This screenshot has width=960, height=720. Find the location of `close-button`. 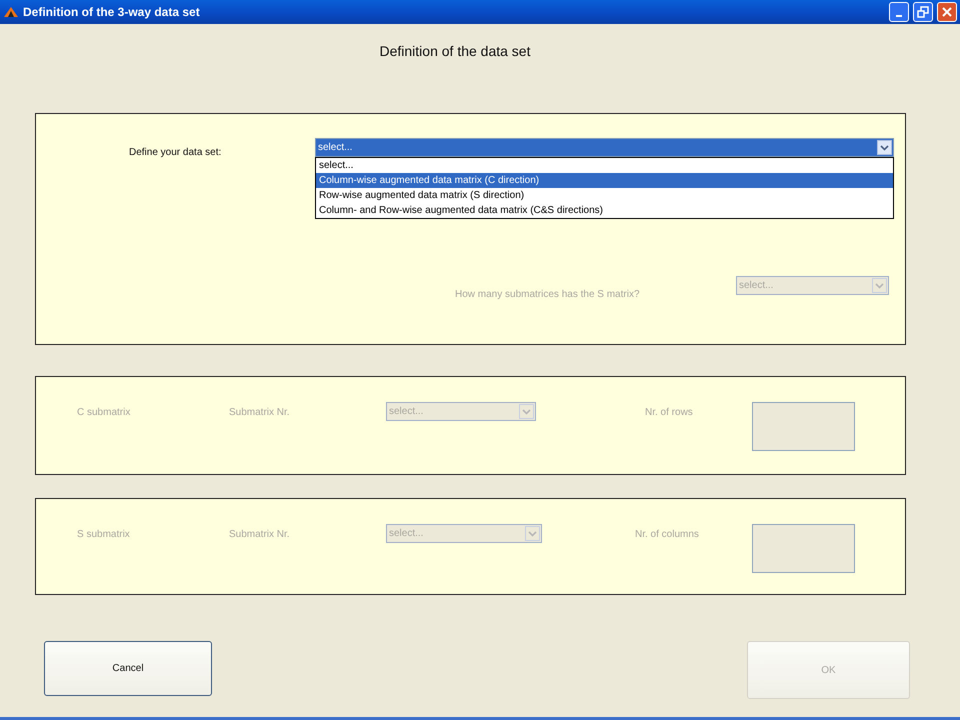

close-button is located at coordinates (947, 12).